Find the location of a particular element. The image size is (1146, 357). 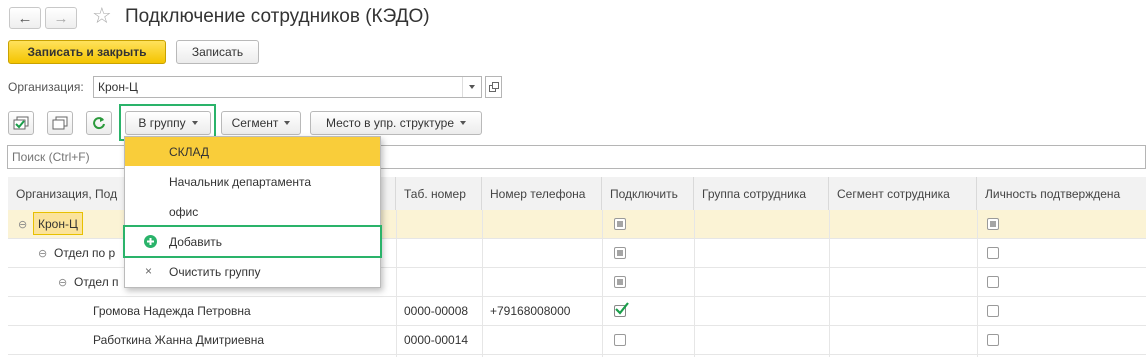

column-header-connect: Подключить is located at coordinates (648, 193).